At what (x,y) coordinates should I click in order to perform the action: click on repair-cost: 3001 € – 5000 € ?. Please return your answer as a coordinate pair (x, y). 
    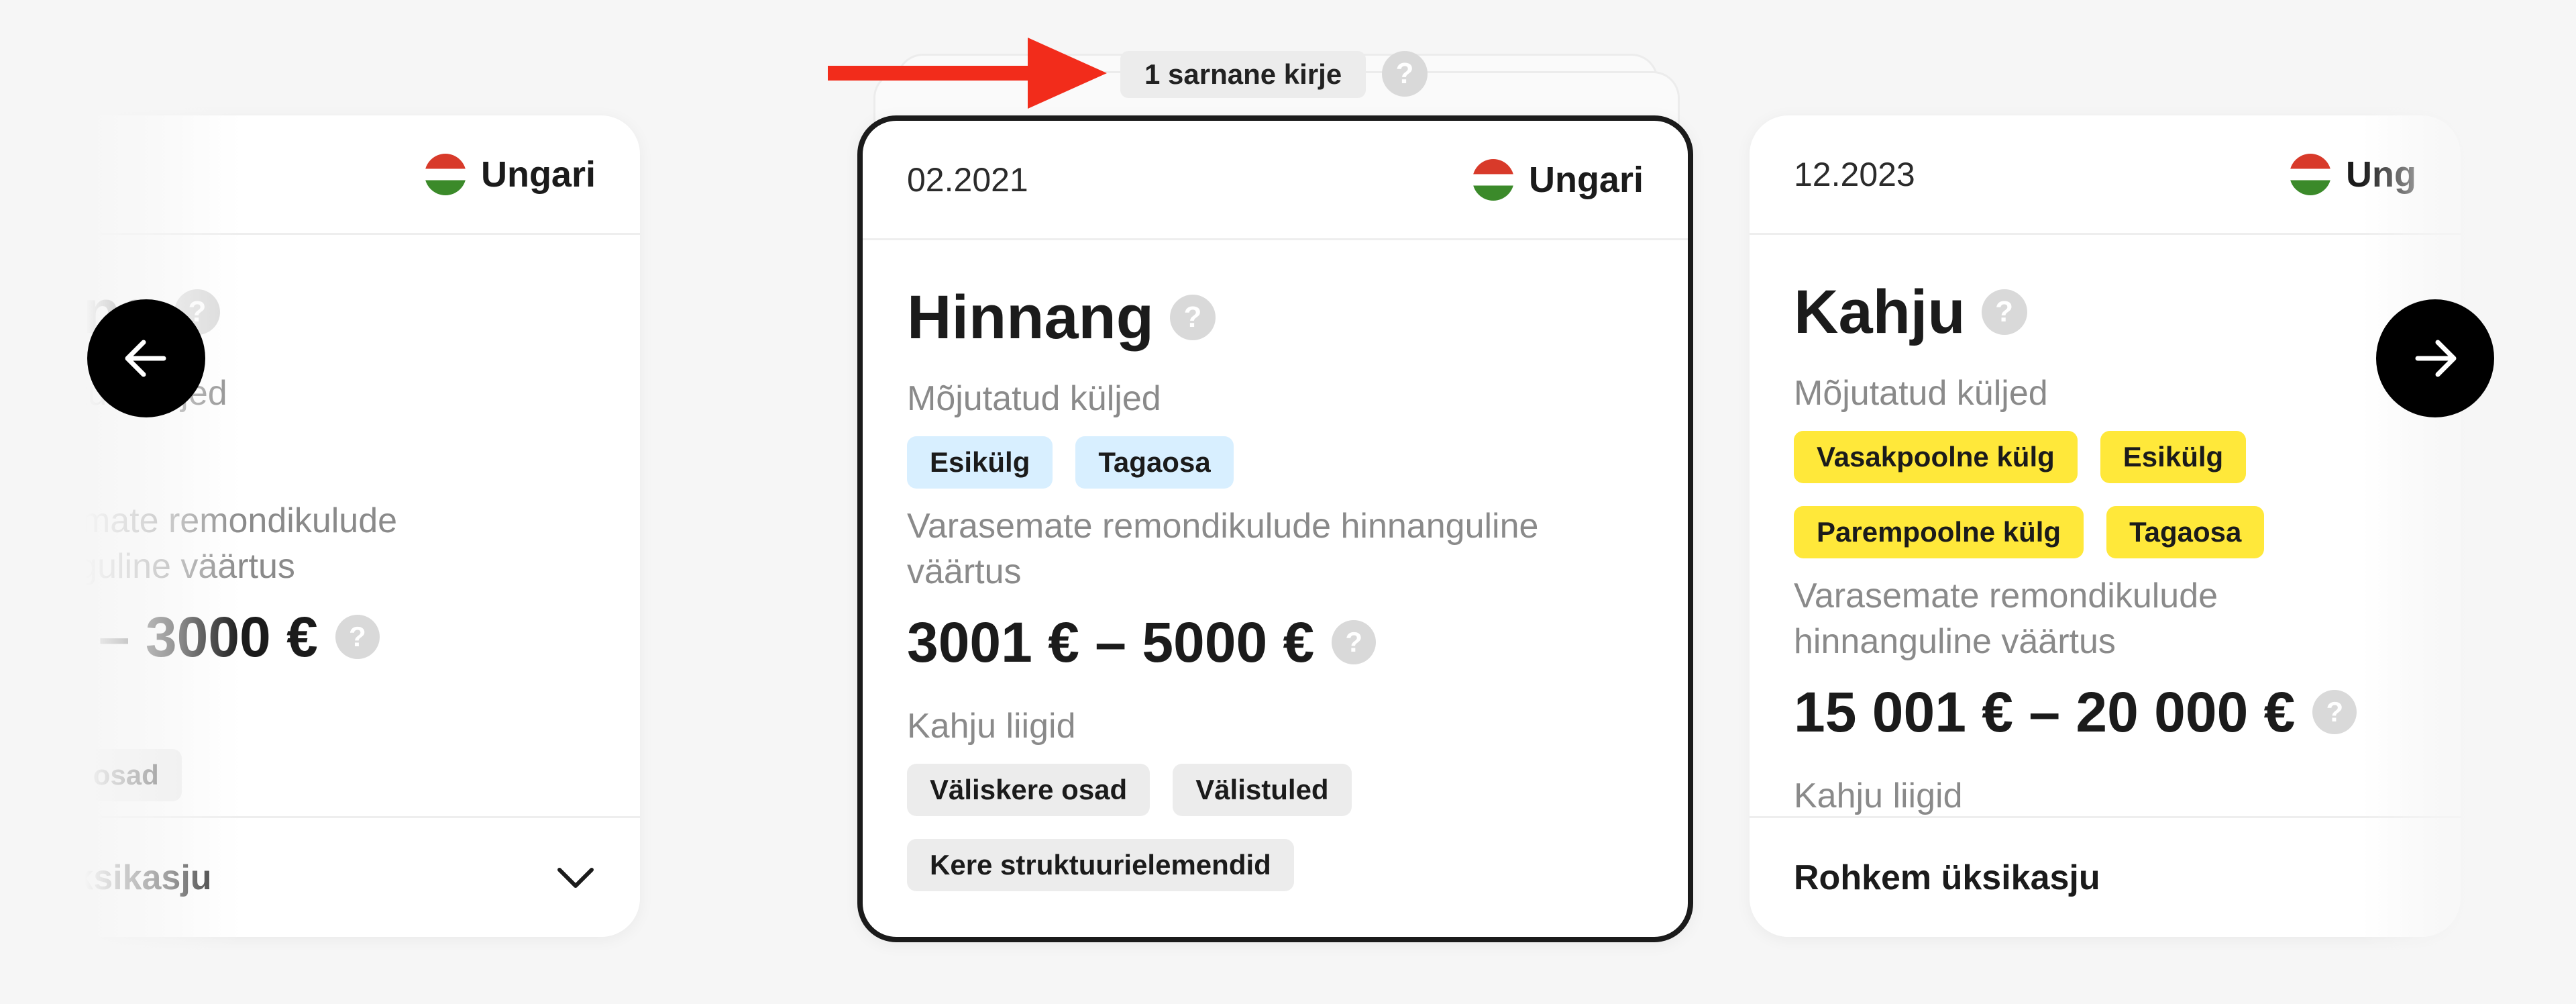
    Looking at the image, I should click on (1275, 642).